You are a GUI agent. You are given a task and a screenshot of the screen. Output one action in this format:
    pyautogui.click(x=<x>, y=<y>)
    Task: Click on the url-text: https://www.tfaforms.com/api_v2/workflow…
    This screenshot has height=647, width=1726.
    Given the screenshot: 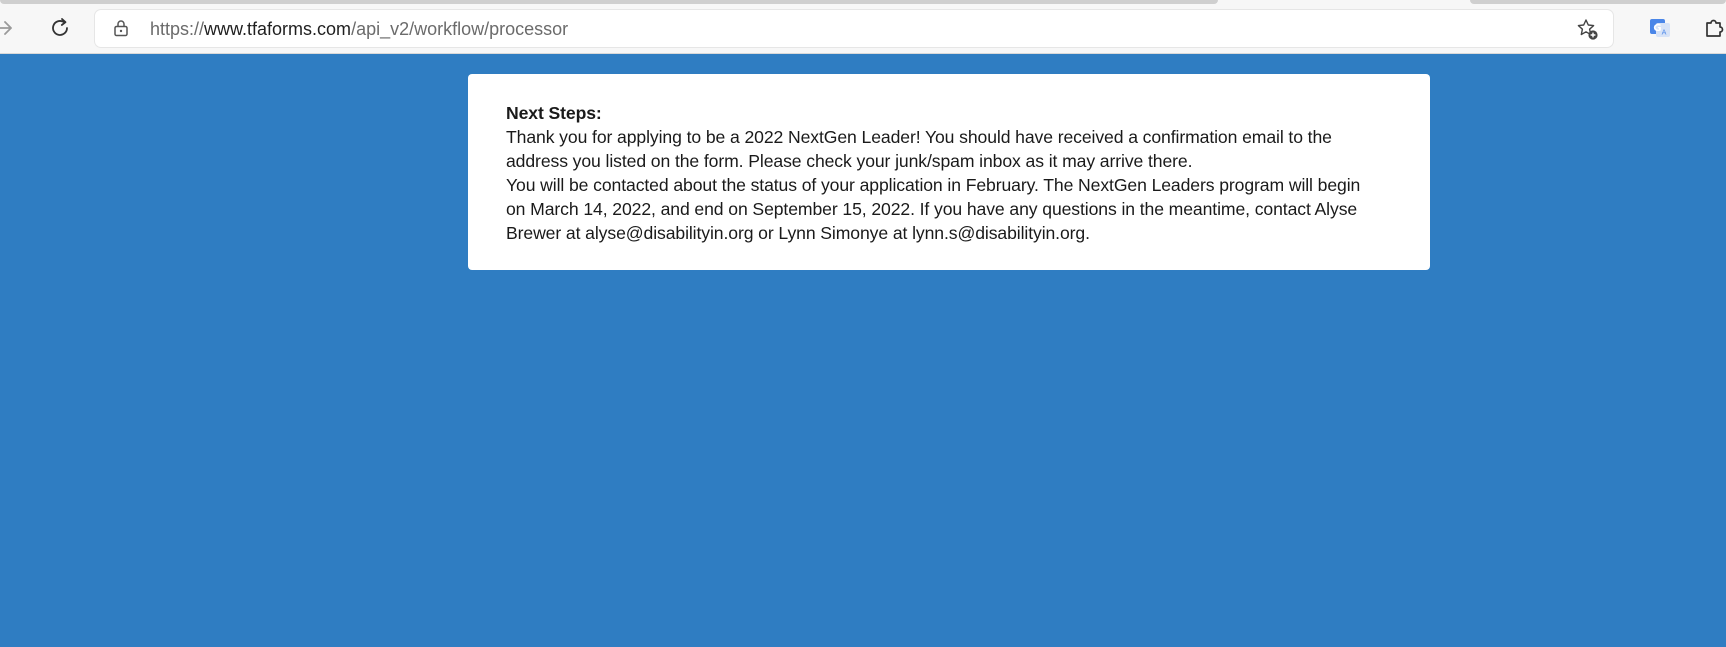 What is the action you would take?
    pyautogui.click(x=359, y=29)
    